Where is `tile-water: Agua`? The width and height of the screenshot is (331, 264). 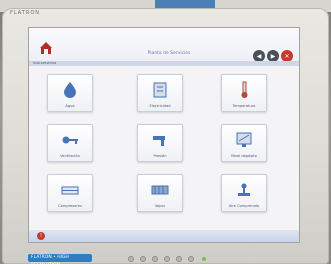 tile-water: Agua is located at coordinates (70, 93).